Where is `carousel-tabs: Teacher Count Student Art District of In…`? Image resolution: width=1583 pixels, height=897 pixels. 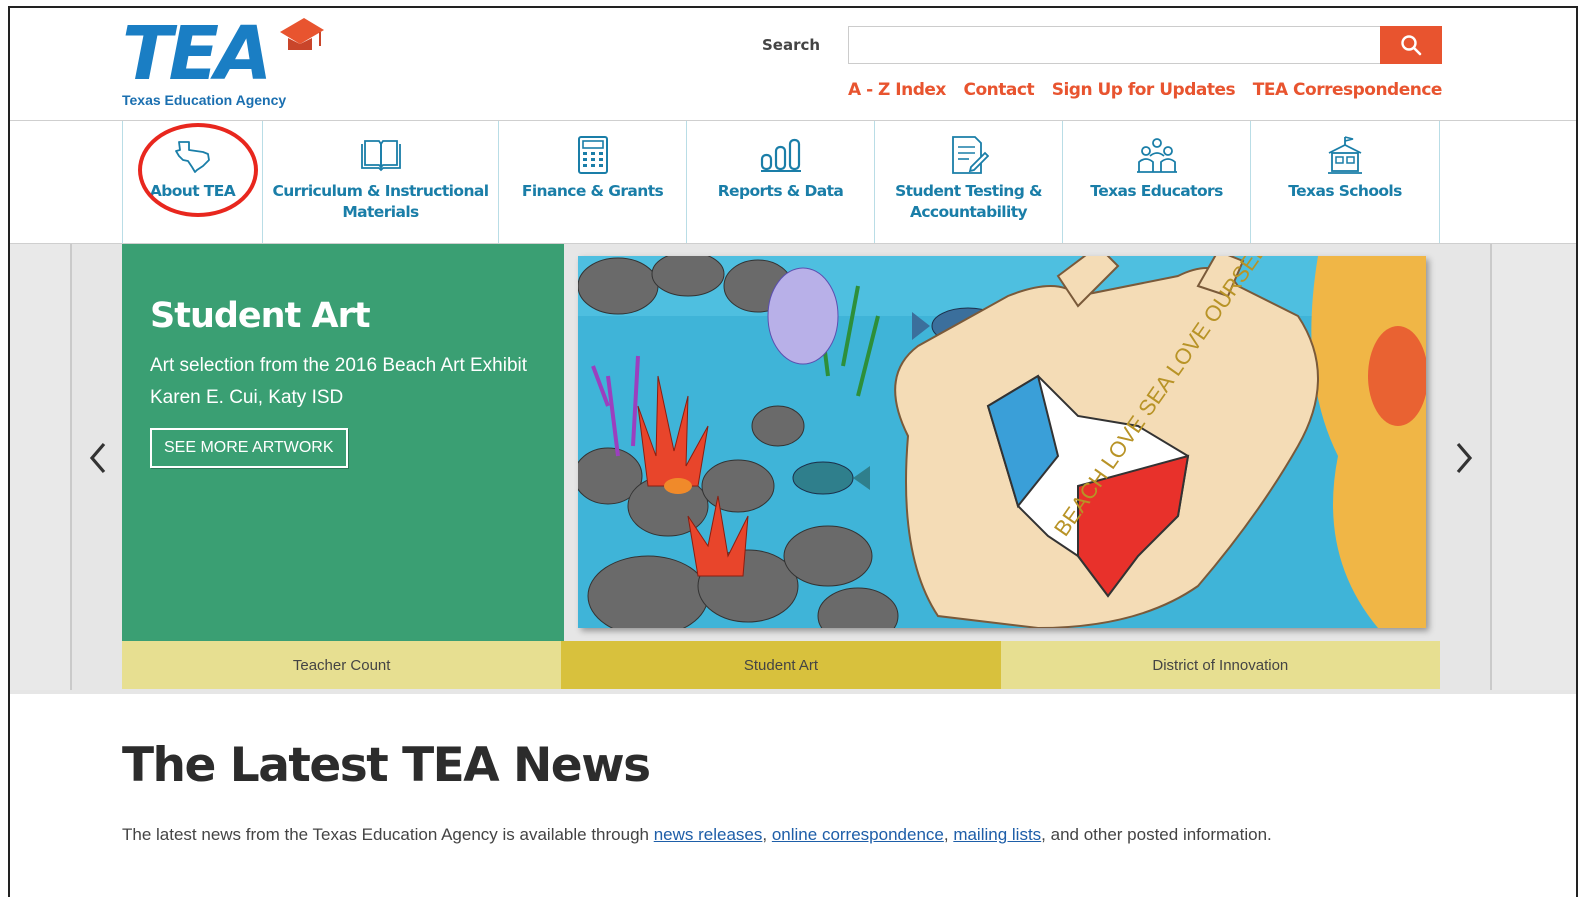
carousel-tabs: Teacher Count Student Art District of In… is located at coordinates (781, 665).